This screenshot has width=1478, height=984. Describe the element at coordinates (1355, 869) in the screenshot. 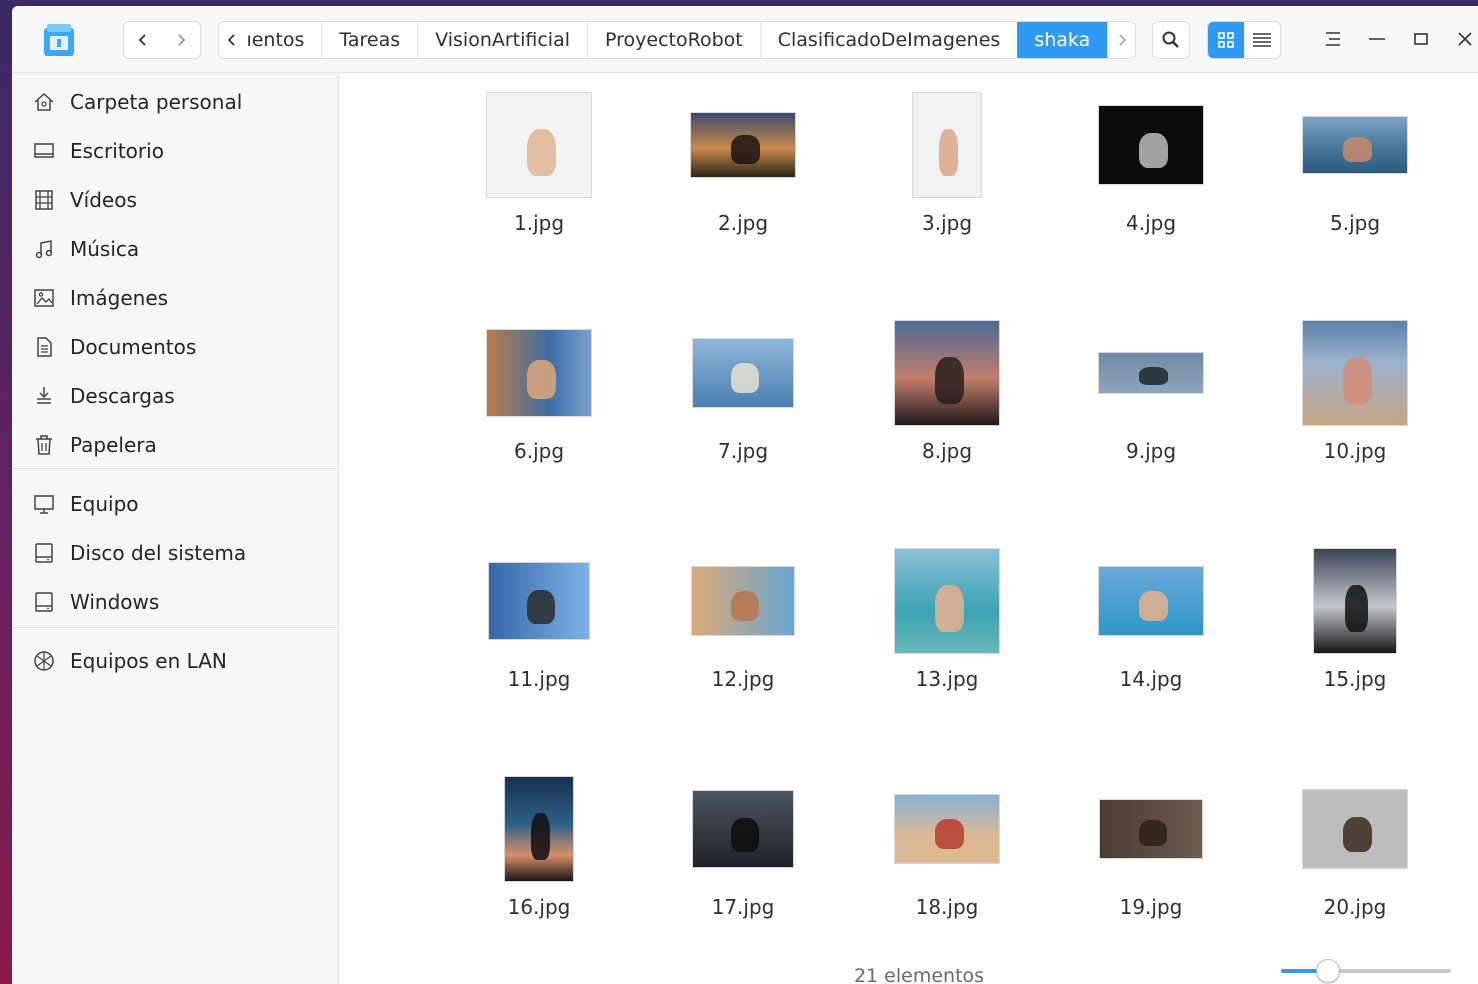

I see `file-item: 20.jpg` at that location.